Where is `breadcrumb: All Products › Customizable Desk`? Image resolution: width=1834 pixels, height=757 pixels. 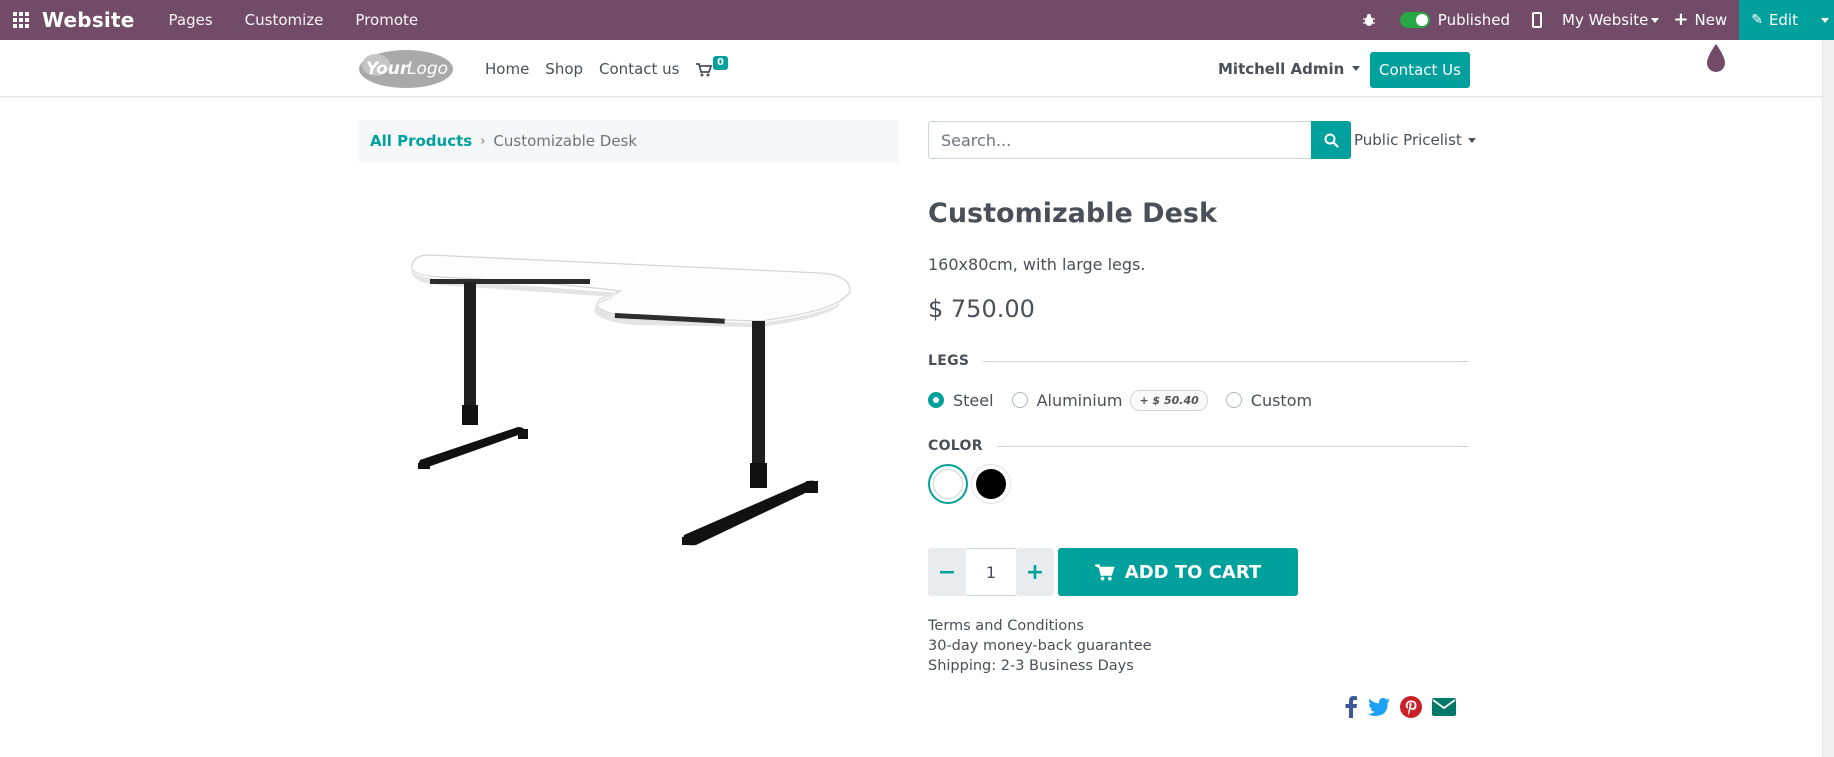 breadcrumb: All Products › Customizable Desk is located at coordinates (628, 141).